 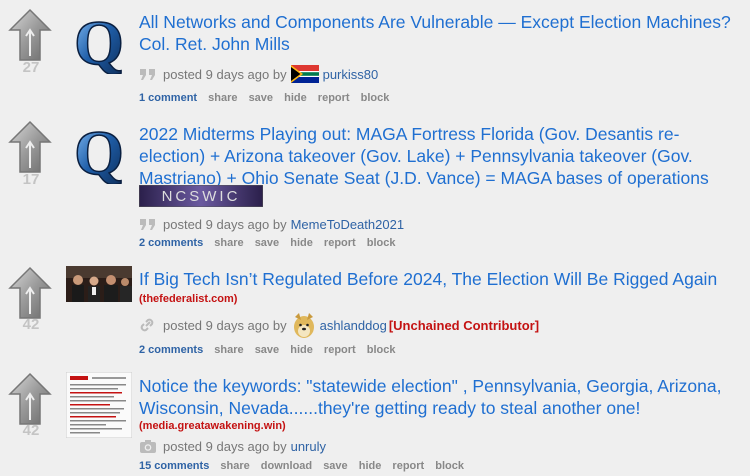 I want to click on post-actions: 1 comment share save hide report block, so click(x=268, y=98).